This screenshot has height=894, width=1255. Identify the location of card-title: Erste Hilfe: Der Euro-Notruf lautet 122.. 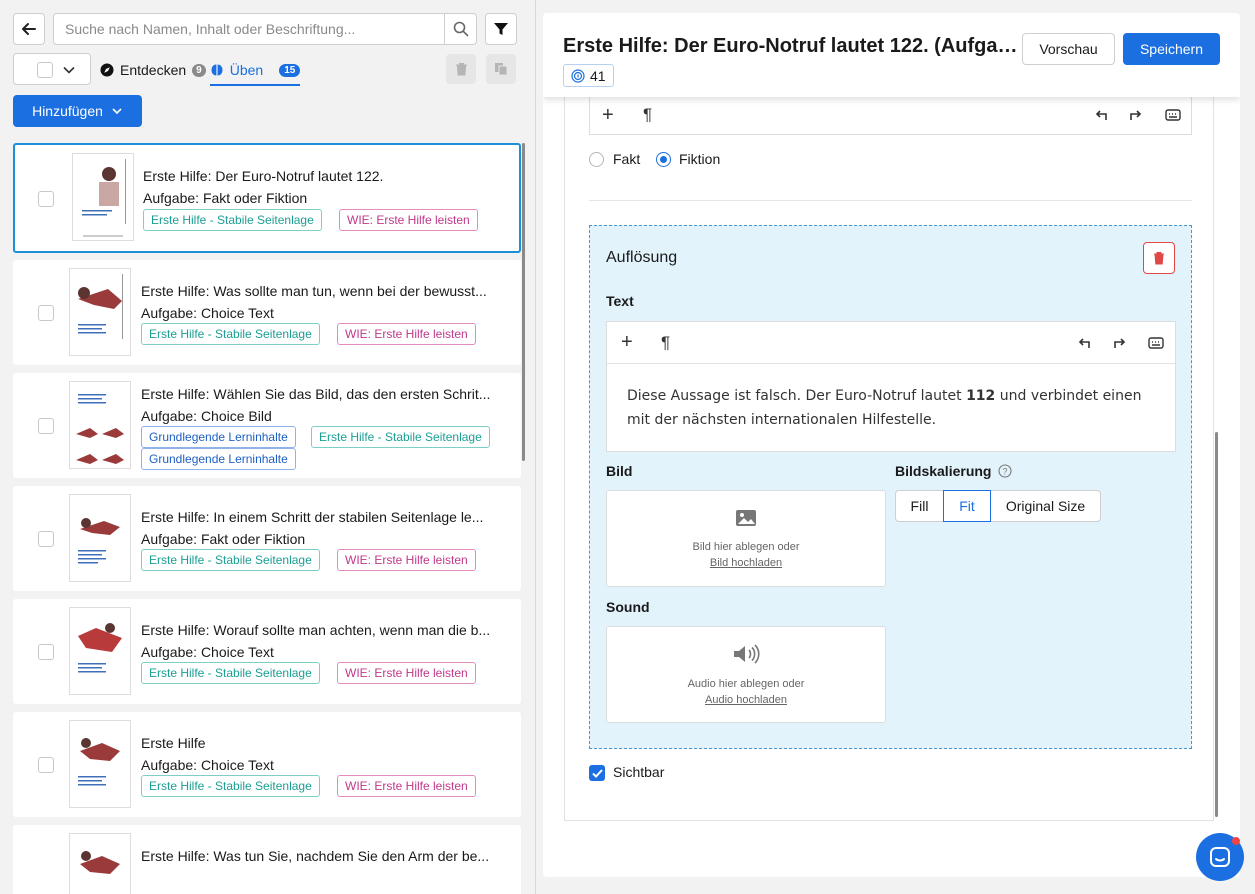
(263, 176).